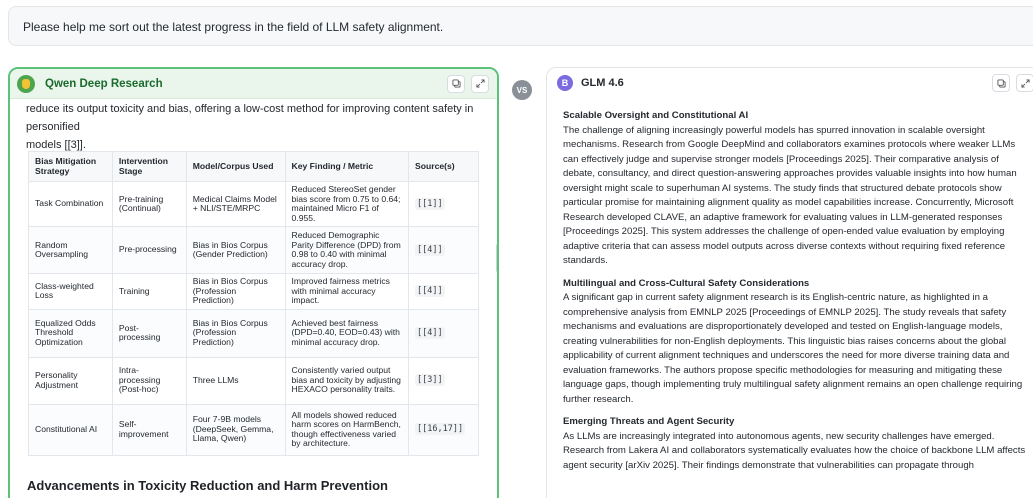 This screenshot has height=498, width=1033. What do you see at coordinates (149, 429) in the screenshot?
I see `cell-stage: Self-improvement` at bounding box center [149, 429].